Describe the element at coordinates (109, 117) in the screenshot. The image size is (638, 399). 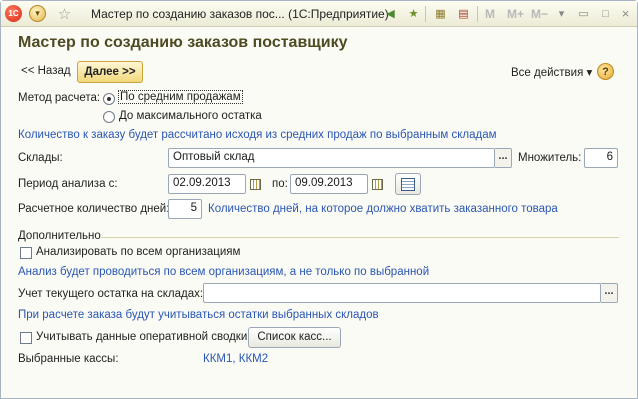
I see `method-radio-max` at that location.